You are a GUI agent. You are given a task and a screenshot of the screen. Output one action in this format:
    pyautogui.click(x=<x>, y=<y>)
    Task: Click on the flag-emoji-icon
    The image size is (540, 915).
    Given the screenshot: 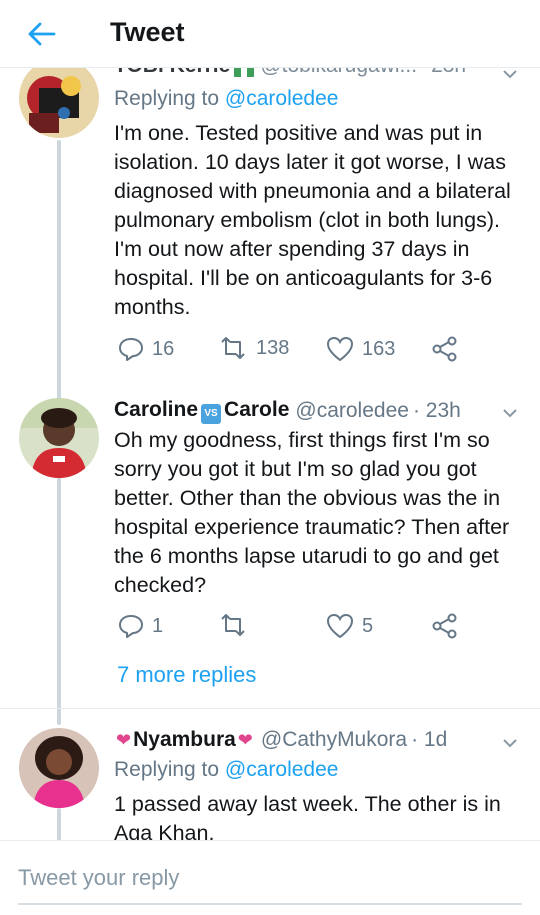 What is the action you would take?
    pyautogui.click(x=244, y=72)
    